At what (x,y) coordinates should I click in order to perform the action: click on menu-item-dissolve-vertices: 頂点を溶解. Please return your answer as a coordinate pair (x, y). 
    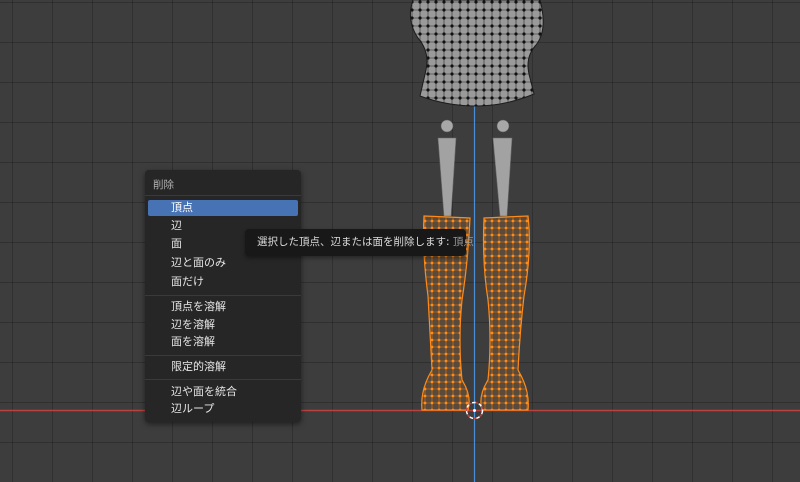
    Looking at the image, I should click on (223, 307).